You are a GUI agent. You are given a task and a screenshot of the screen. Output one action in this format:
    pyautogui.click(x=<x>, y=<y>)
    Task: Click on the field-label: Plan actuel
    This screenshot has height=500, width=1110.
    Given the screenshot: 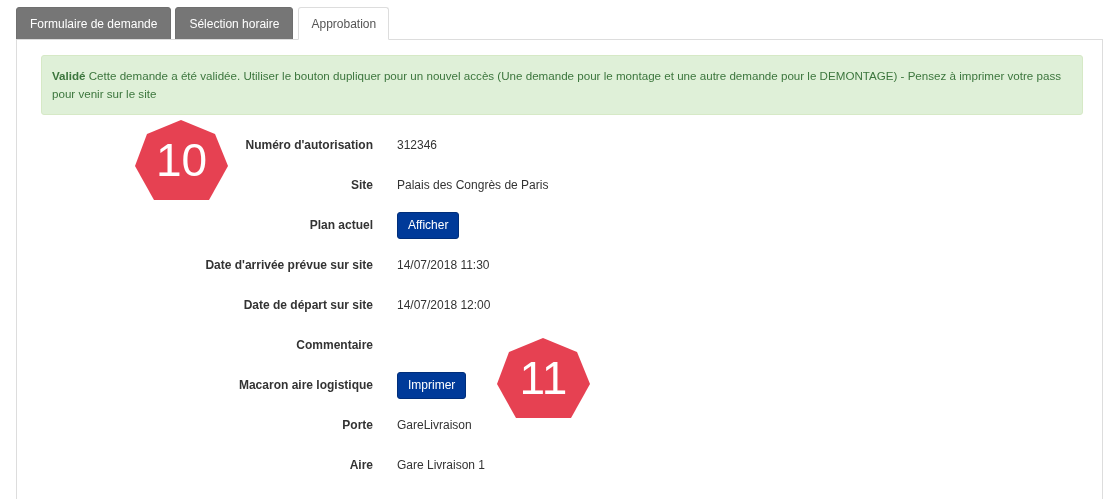 What is the action you would take?
    pyautogui.click(x=341, y=225)
    